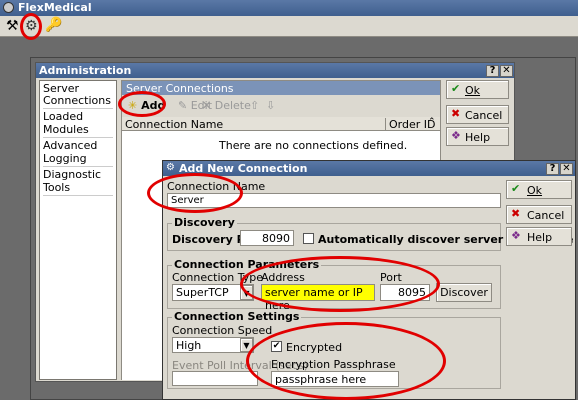 The width and height of the screenshot is (578, 400). What do you see at coordinates (281, 106) in the screenshot?
I see `panel-toolbar: ✳ Add ✎ Edit ✕ Delete ⇧ ⇩` at bounding box center [281, 106].